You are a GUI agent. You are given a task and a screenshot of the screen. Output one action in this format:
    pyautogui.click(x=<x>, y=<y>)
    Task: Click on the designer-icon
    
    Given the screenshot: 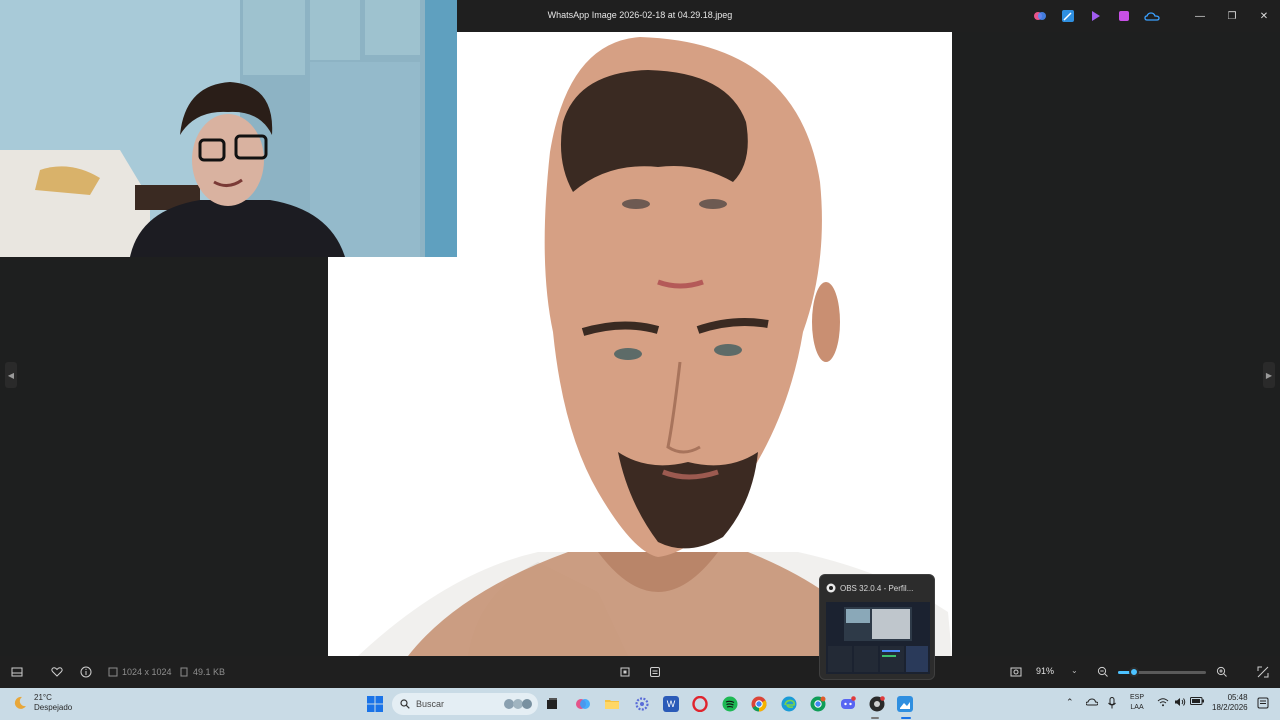 What is the action you would take?
    pyautogui.click(x=1124, y=16)
    